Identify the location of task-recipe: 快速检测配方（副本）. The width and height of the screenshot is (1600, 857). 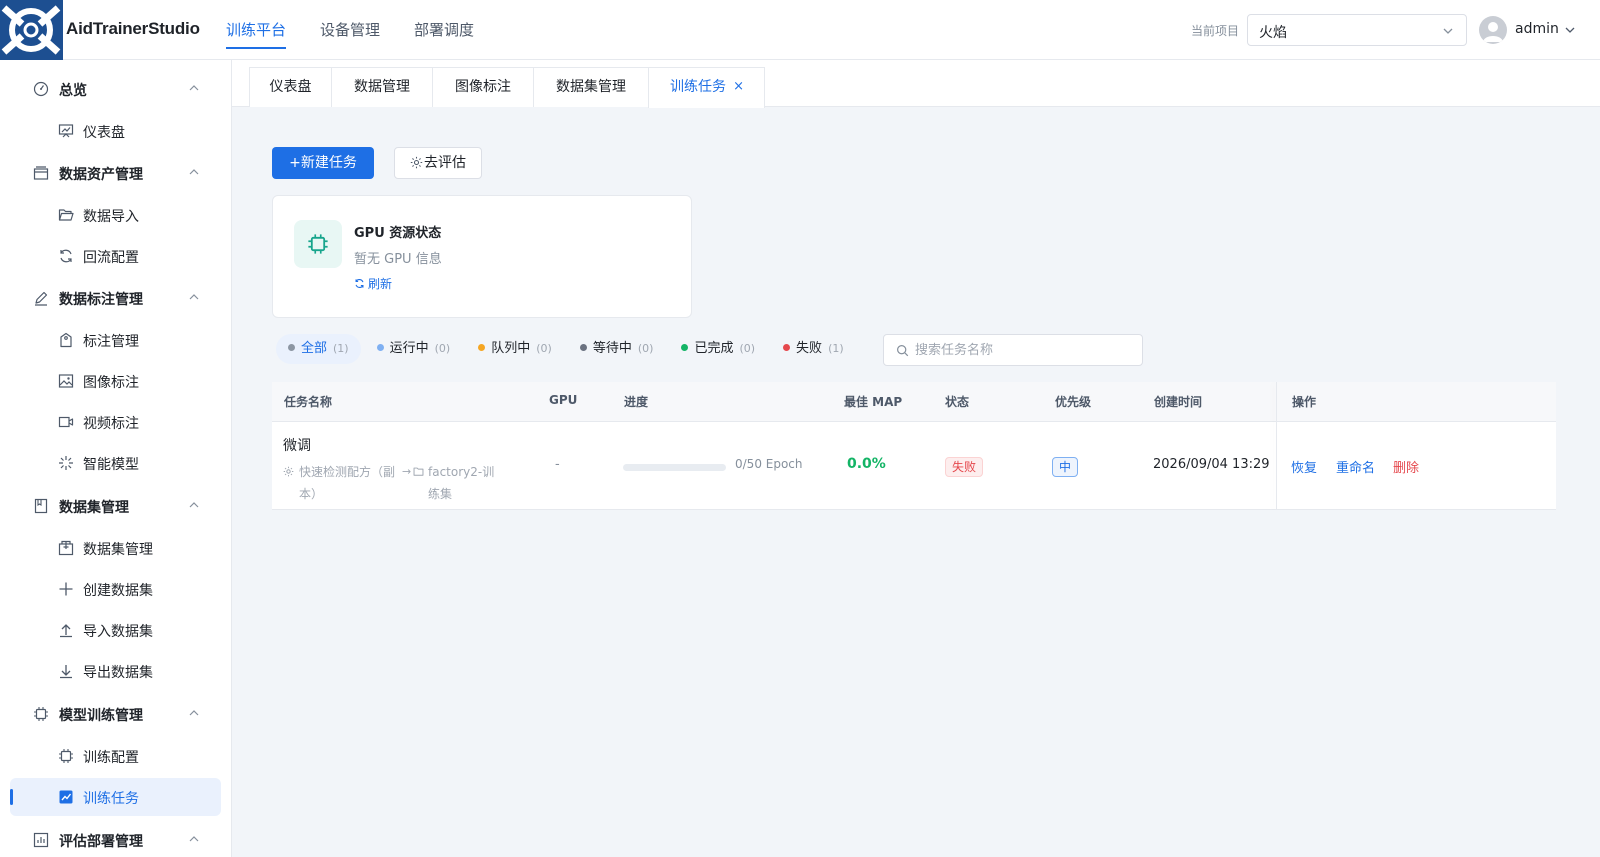
(339, 483).